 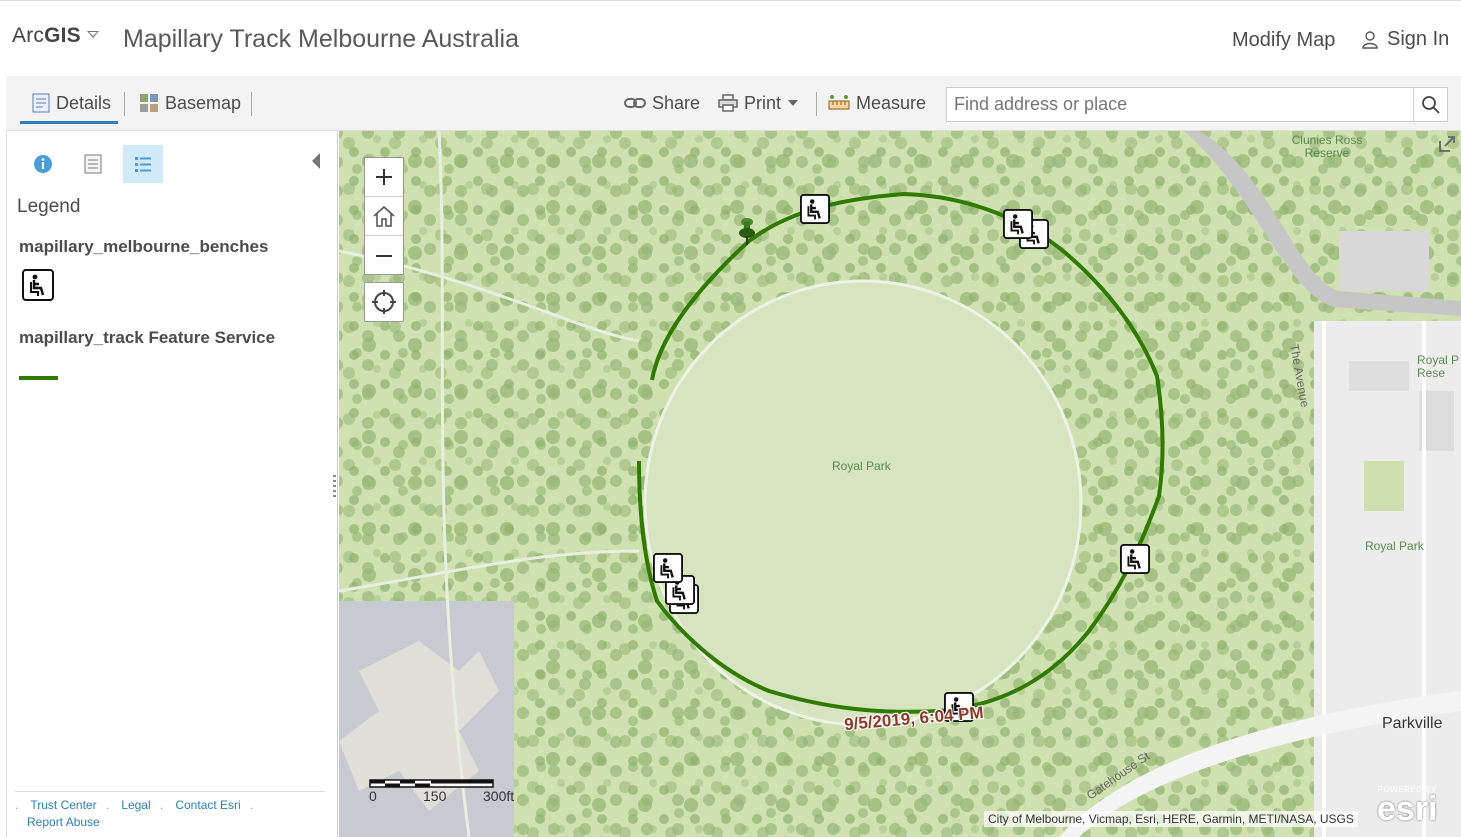 What do you see at coordinates (149, 103) in the screenshot?
I see `basemap-grid-icon` at bounding box center [149, 103].